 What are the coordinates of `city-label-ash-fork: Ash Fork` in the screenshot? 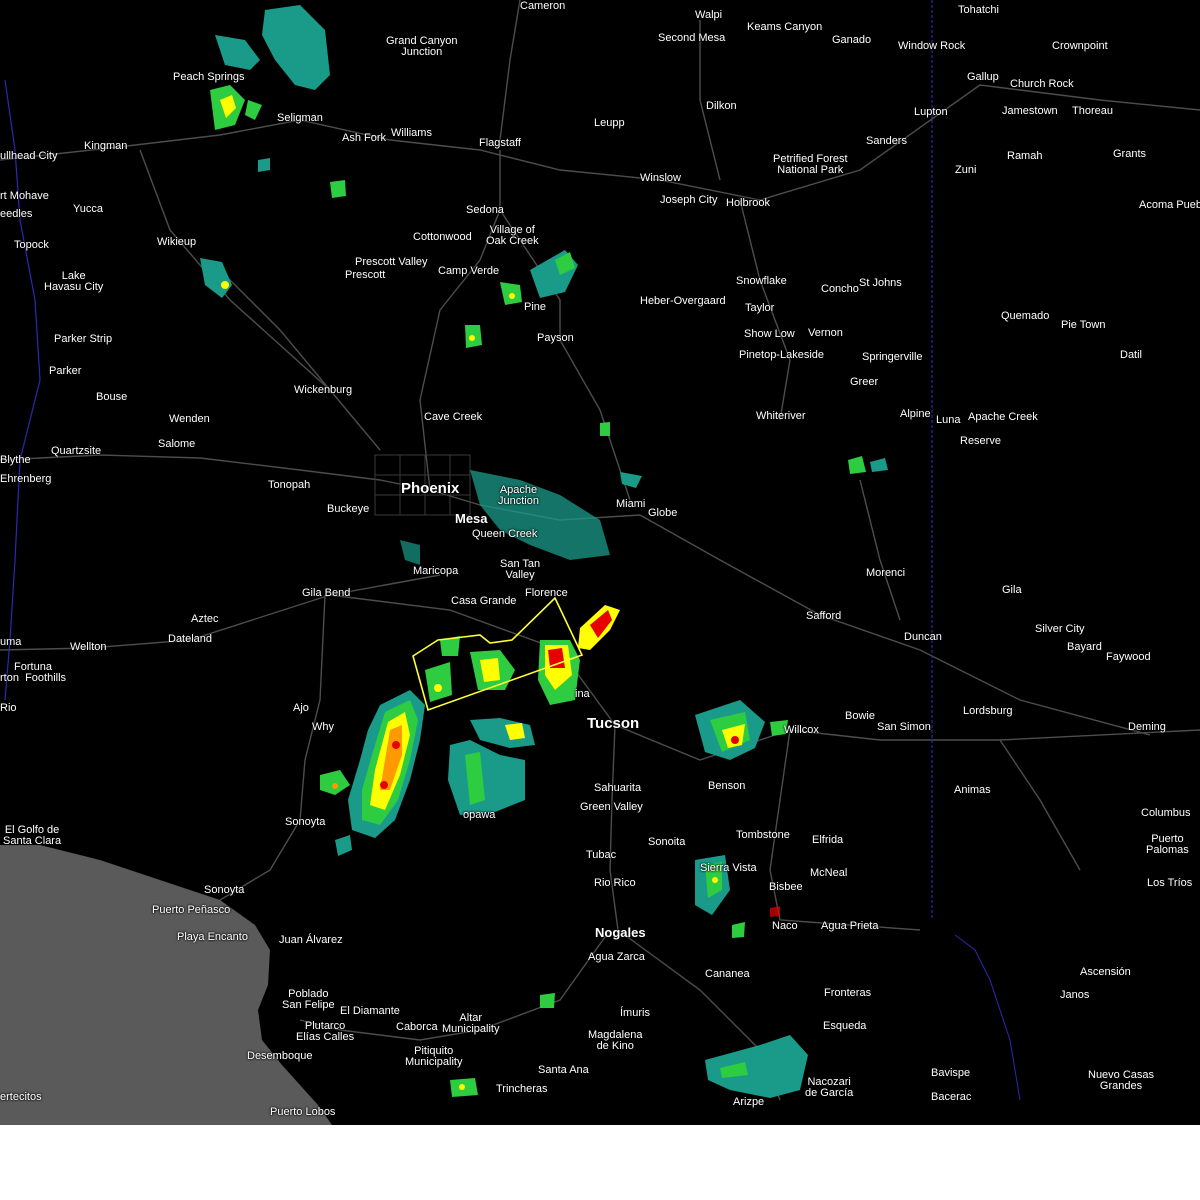 It's located at (364, 138).